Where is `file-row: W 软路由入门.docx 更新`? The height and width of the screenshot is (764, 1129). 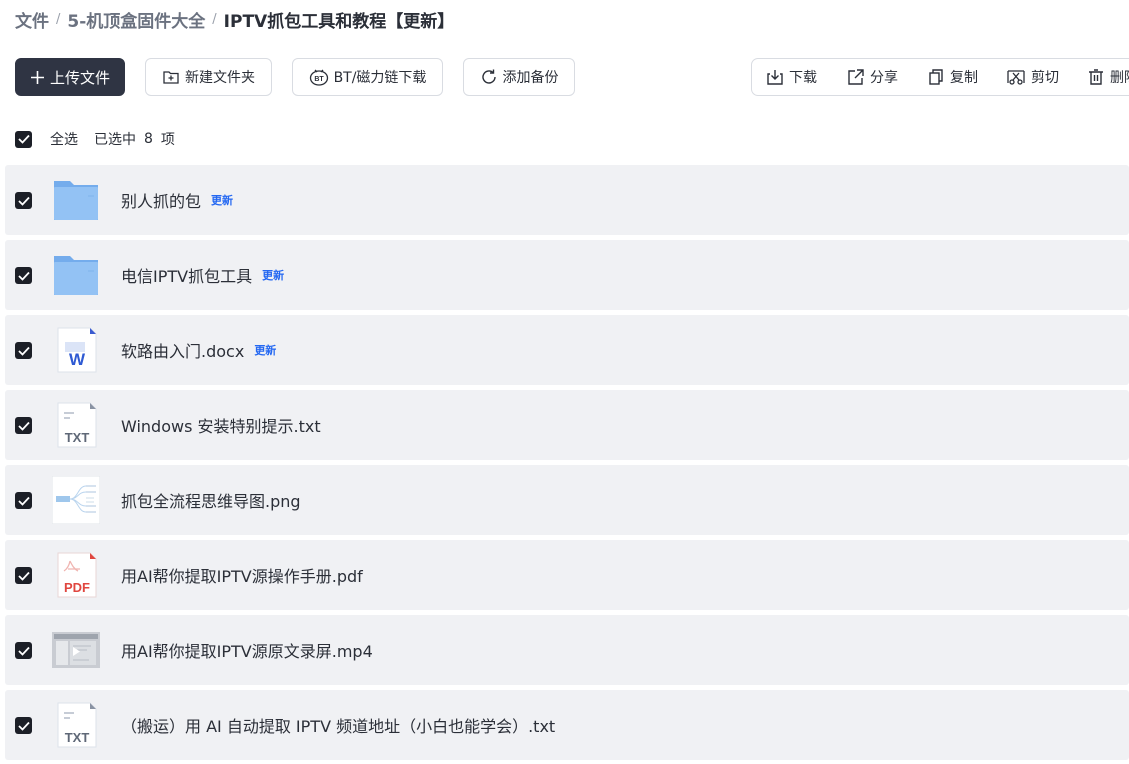 file-row: W 软路由入门.docx 更新 is located at coordinates (567, 350).